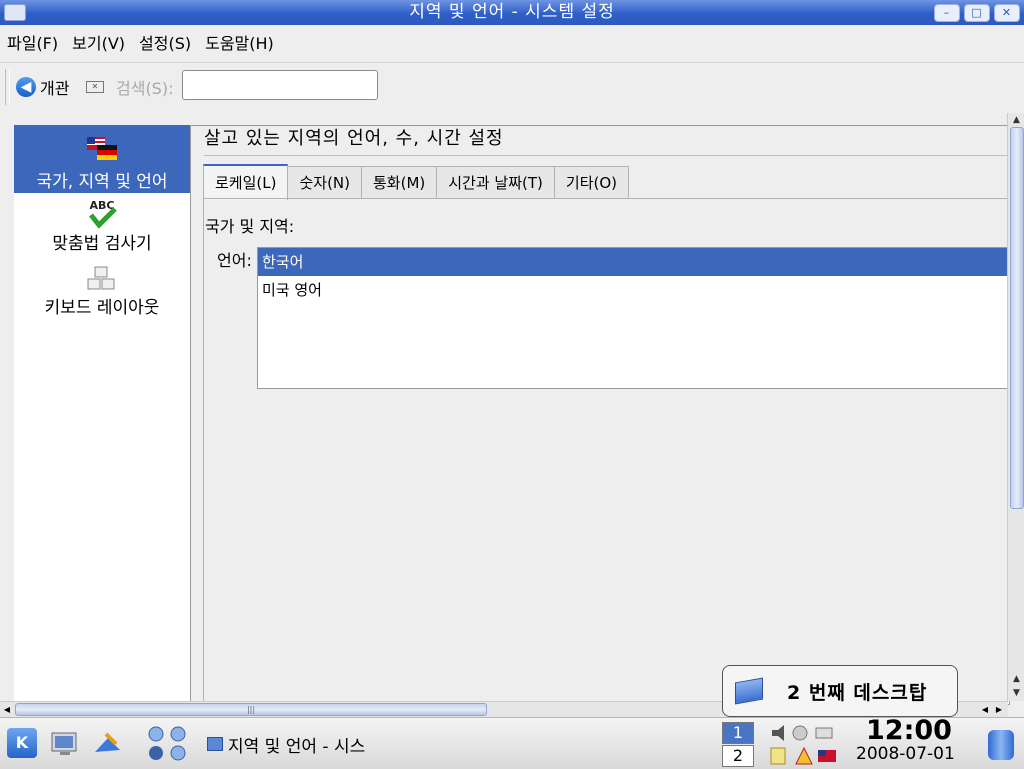 This screenshot has height=769, width=1024. What do you see at coordinates (591, 182) in the screenshot?
I see `tab-other: 기타(O)` at bounding box center [591, 182].